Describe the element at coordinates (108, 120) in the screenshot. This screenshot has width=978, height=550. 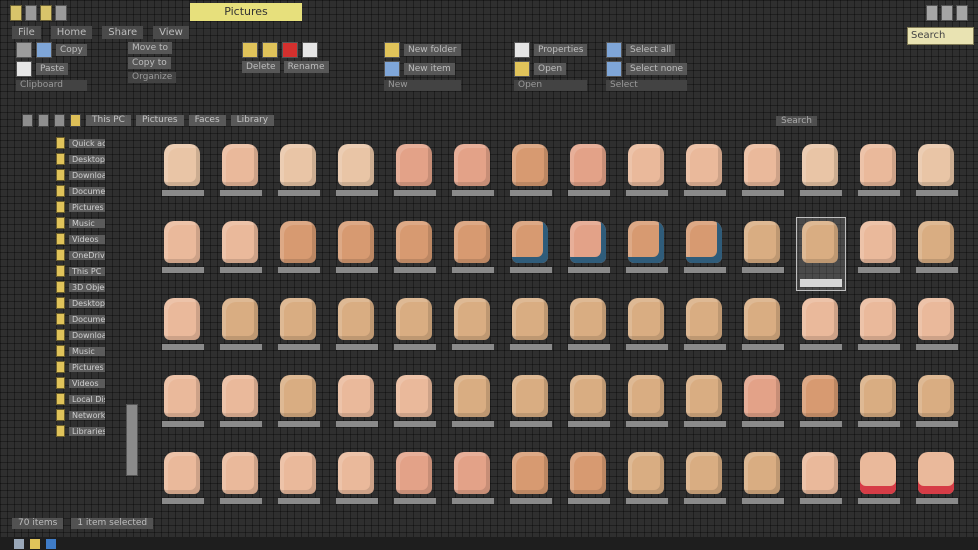
I see `breadcrumb-item: This PC` at that location.